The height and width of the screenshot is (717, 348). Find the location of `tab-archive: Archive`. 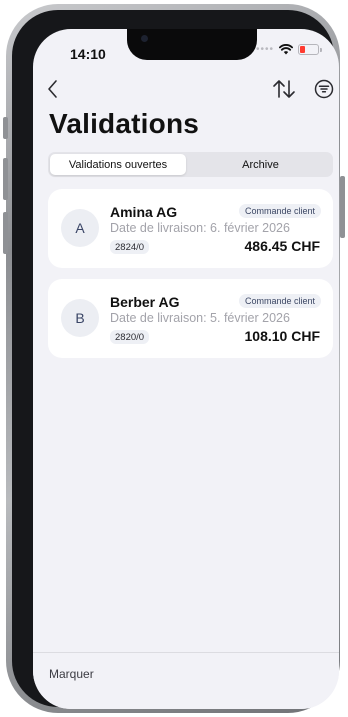

tab-archive: Archive is located at coordinates (260, 164).